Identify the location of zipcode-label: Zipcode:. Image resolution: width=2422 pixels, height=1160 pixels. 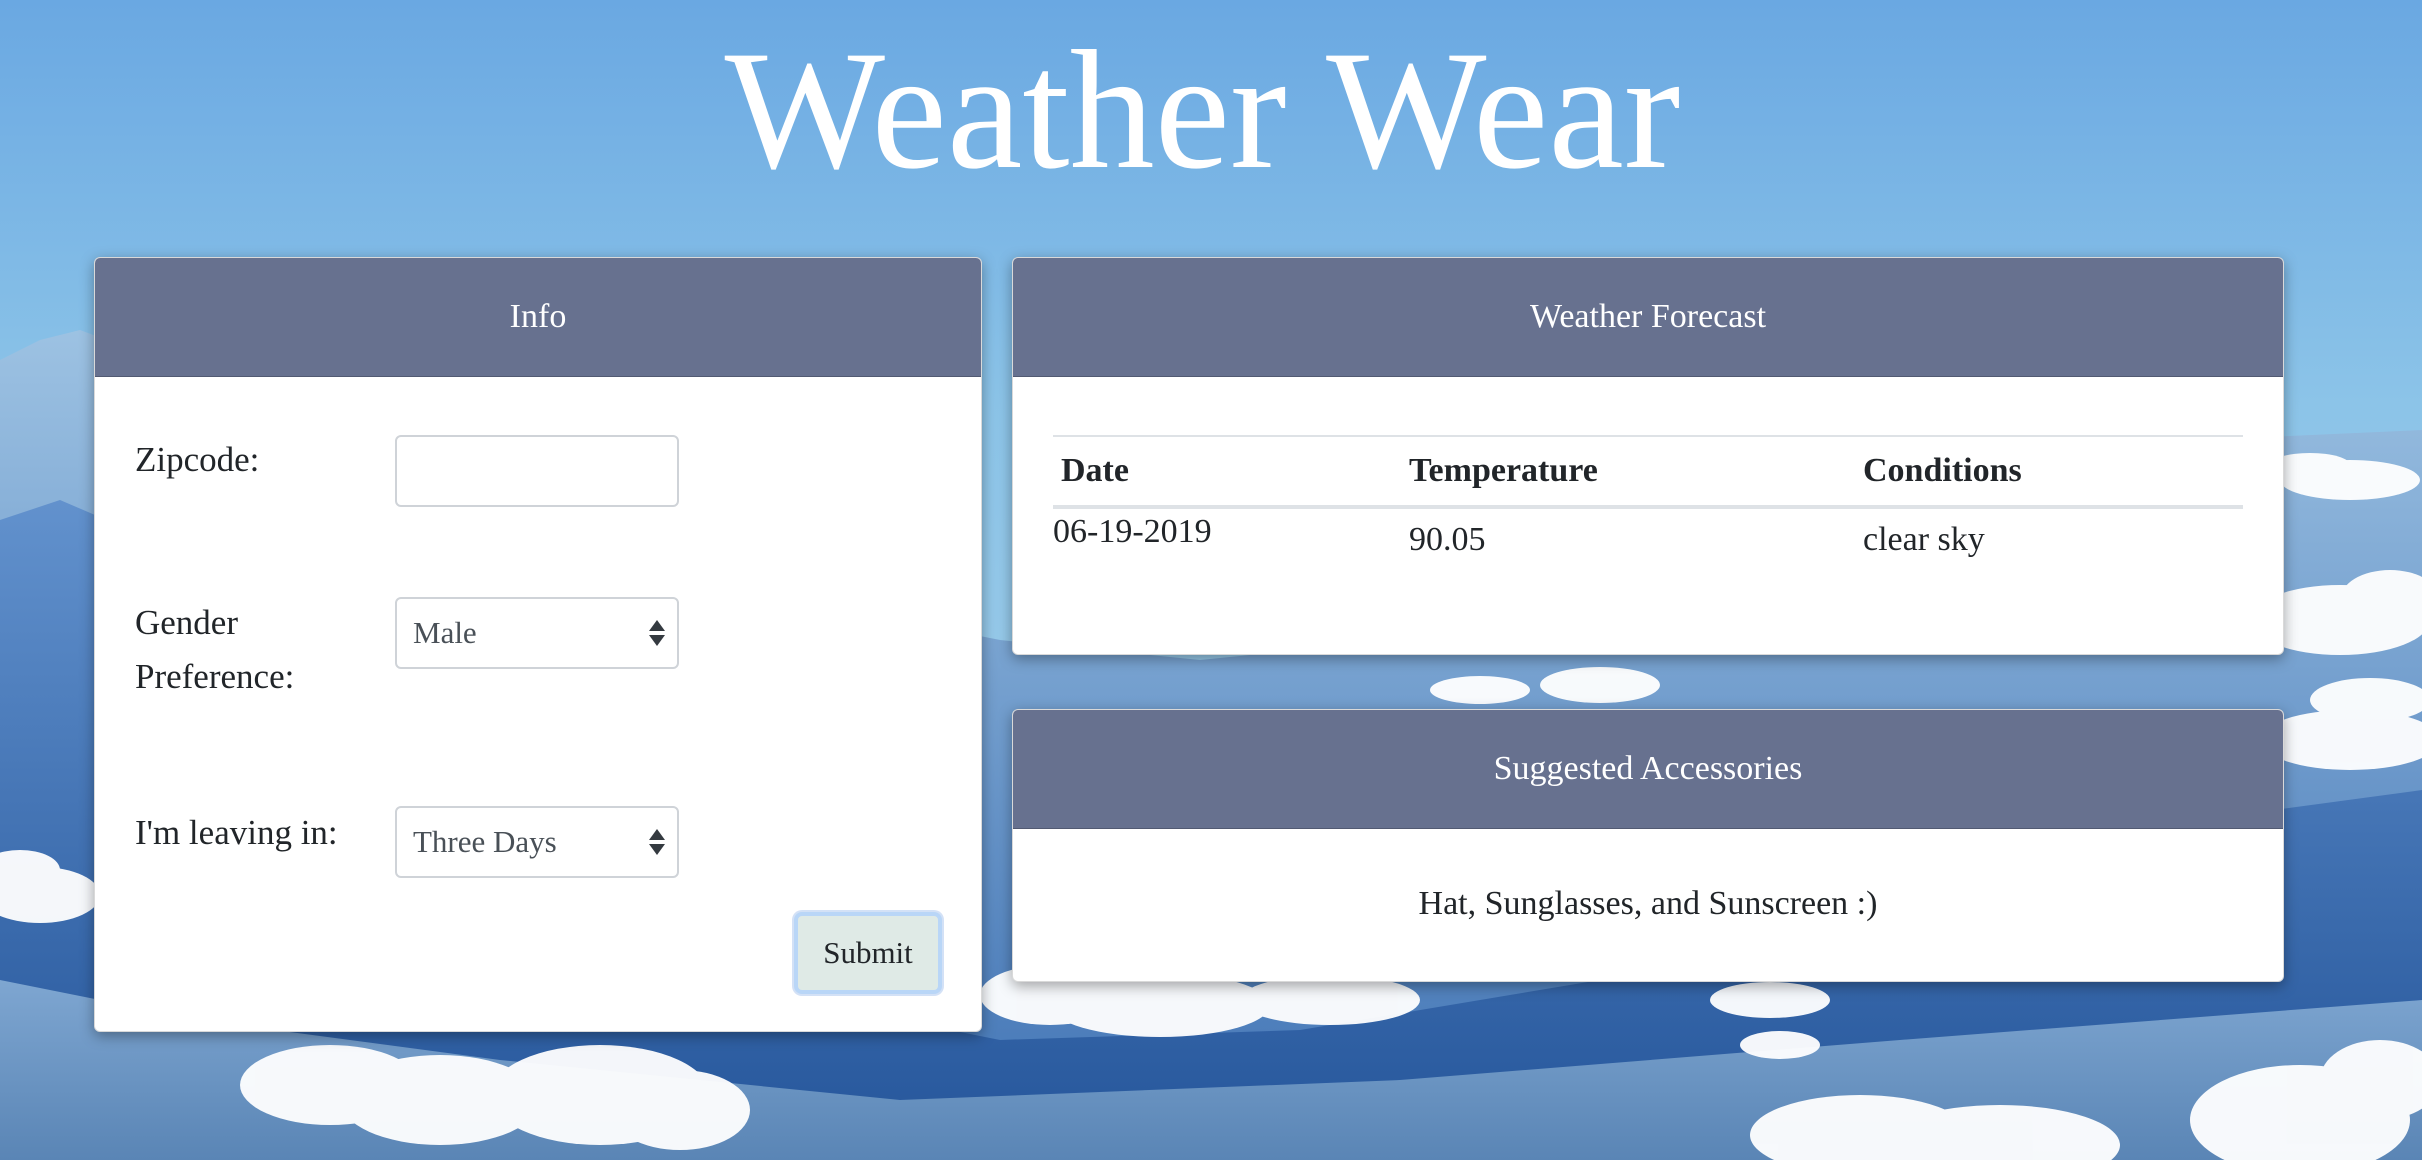
(197, 459).